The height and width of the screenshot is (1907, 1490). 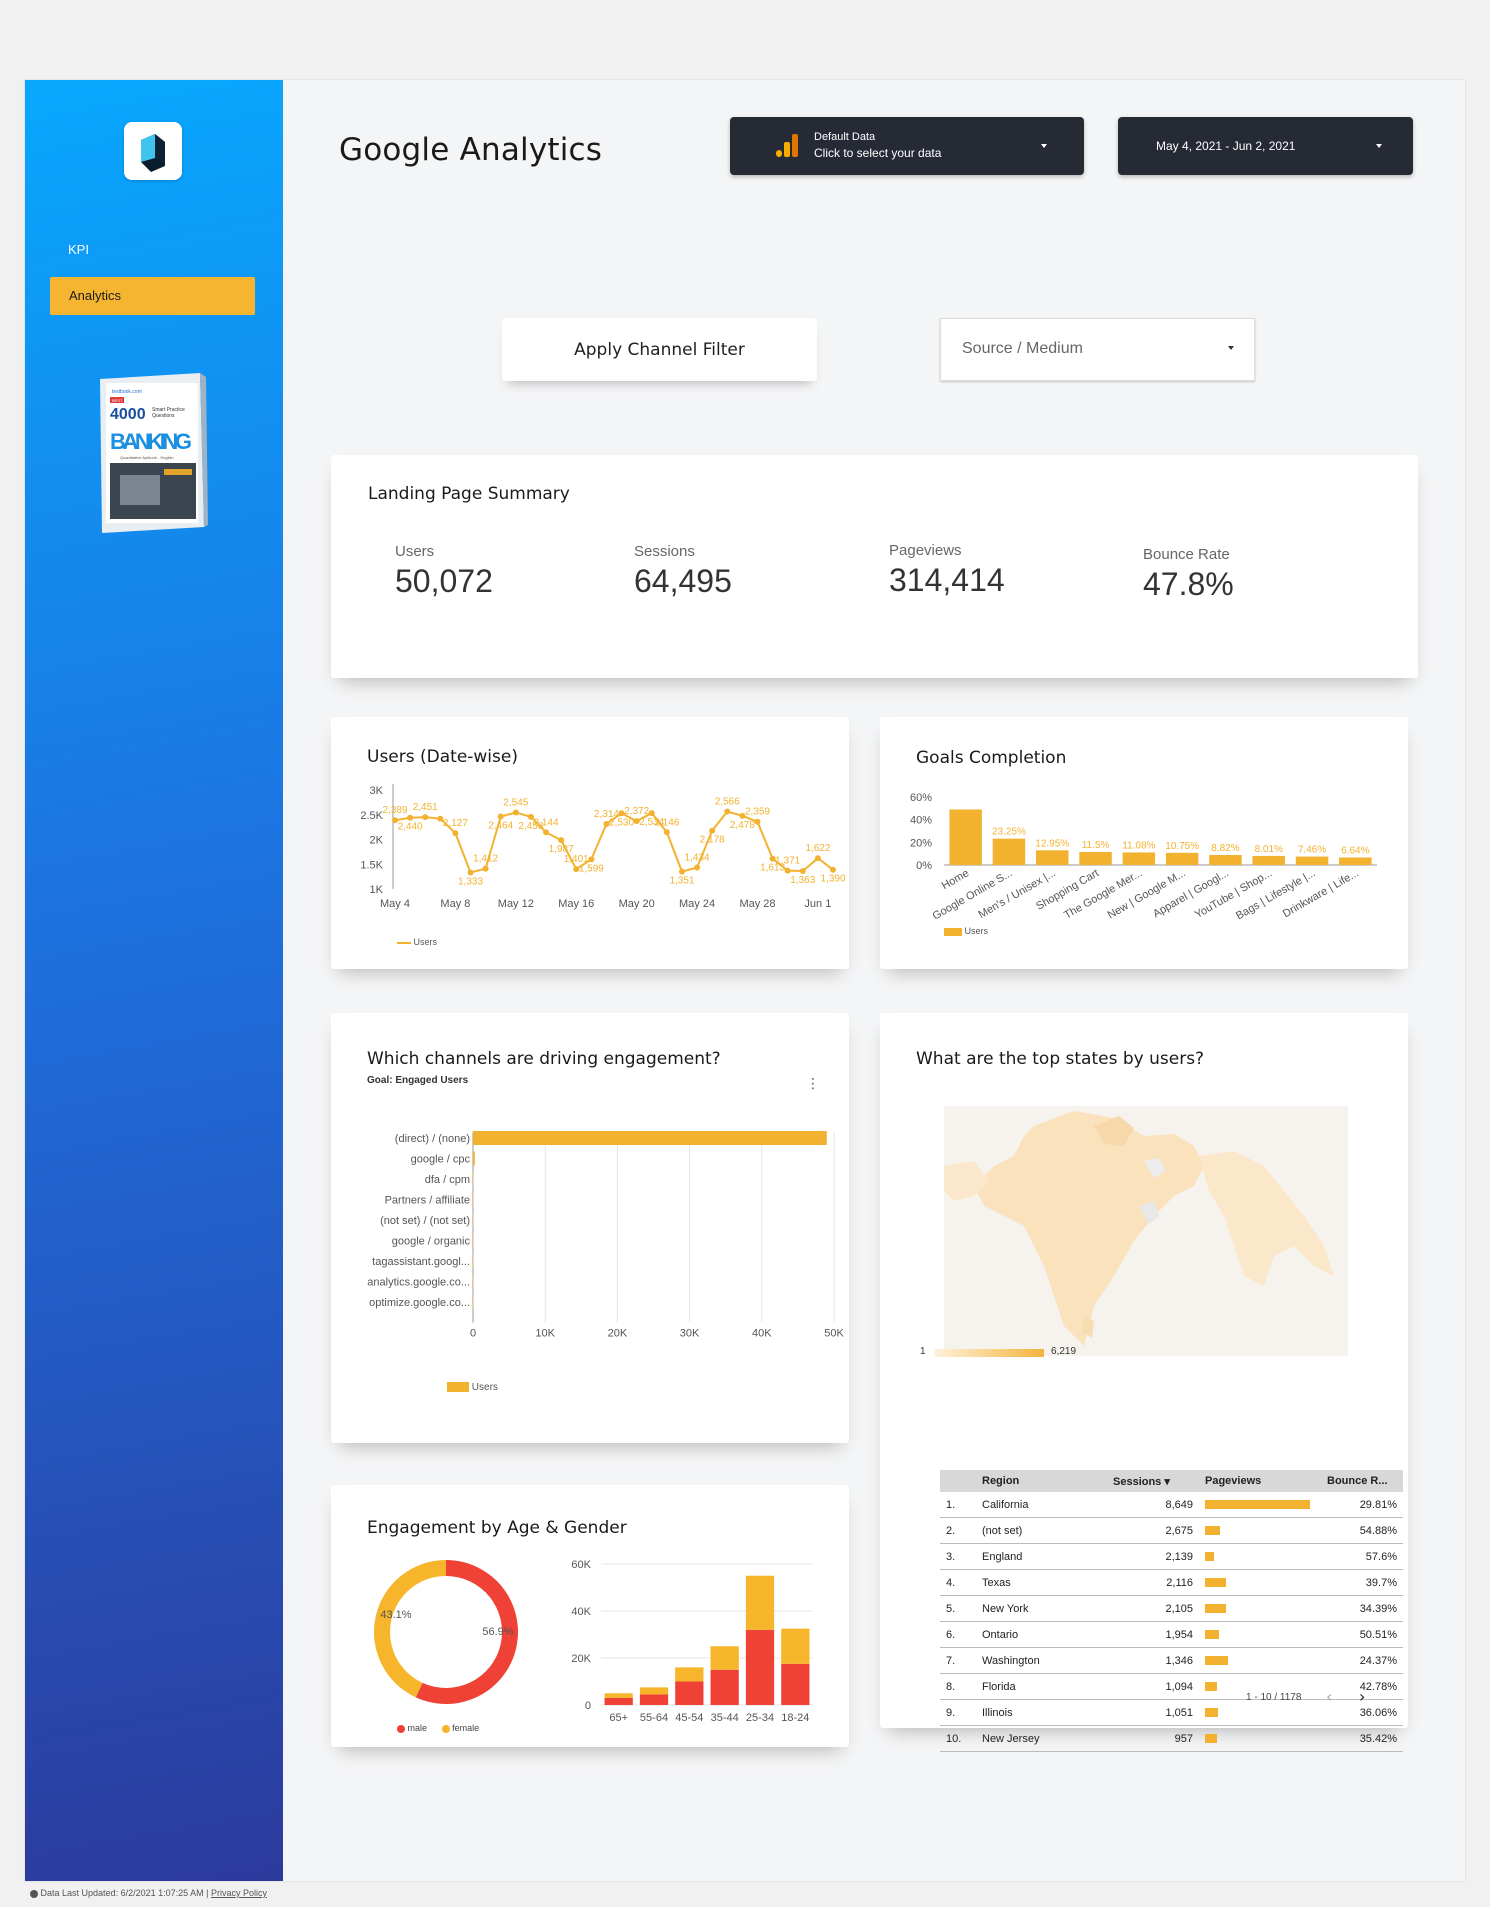 I want to click on slice-female, so click(x=410, y=1629).